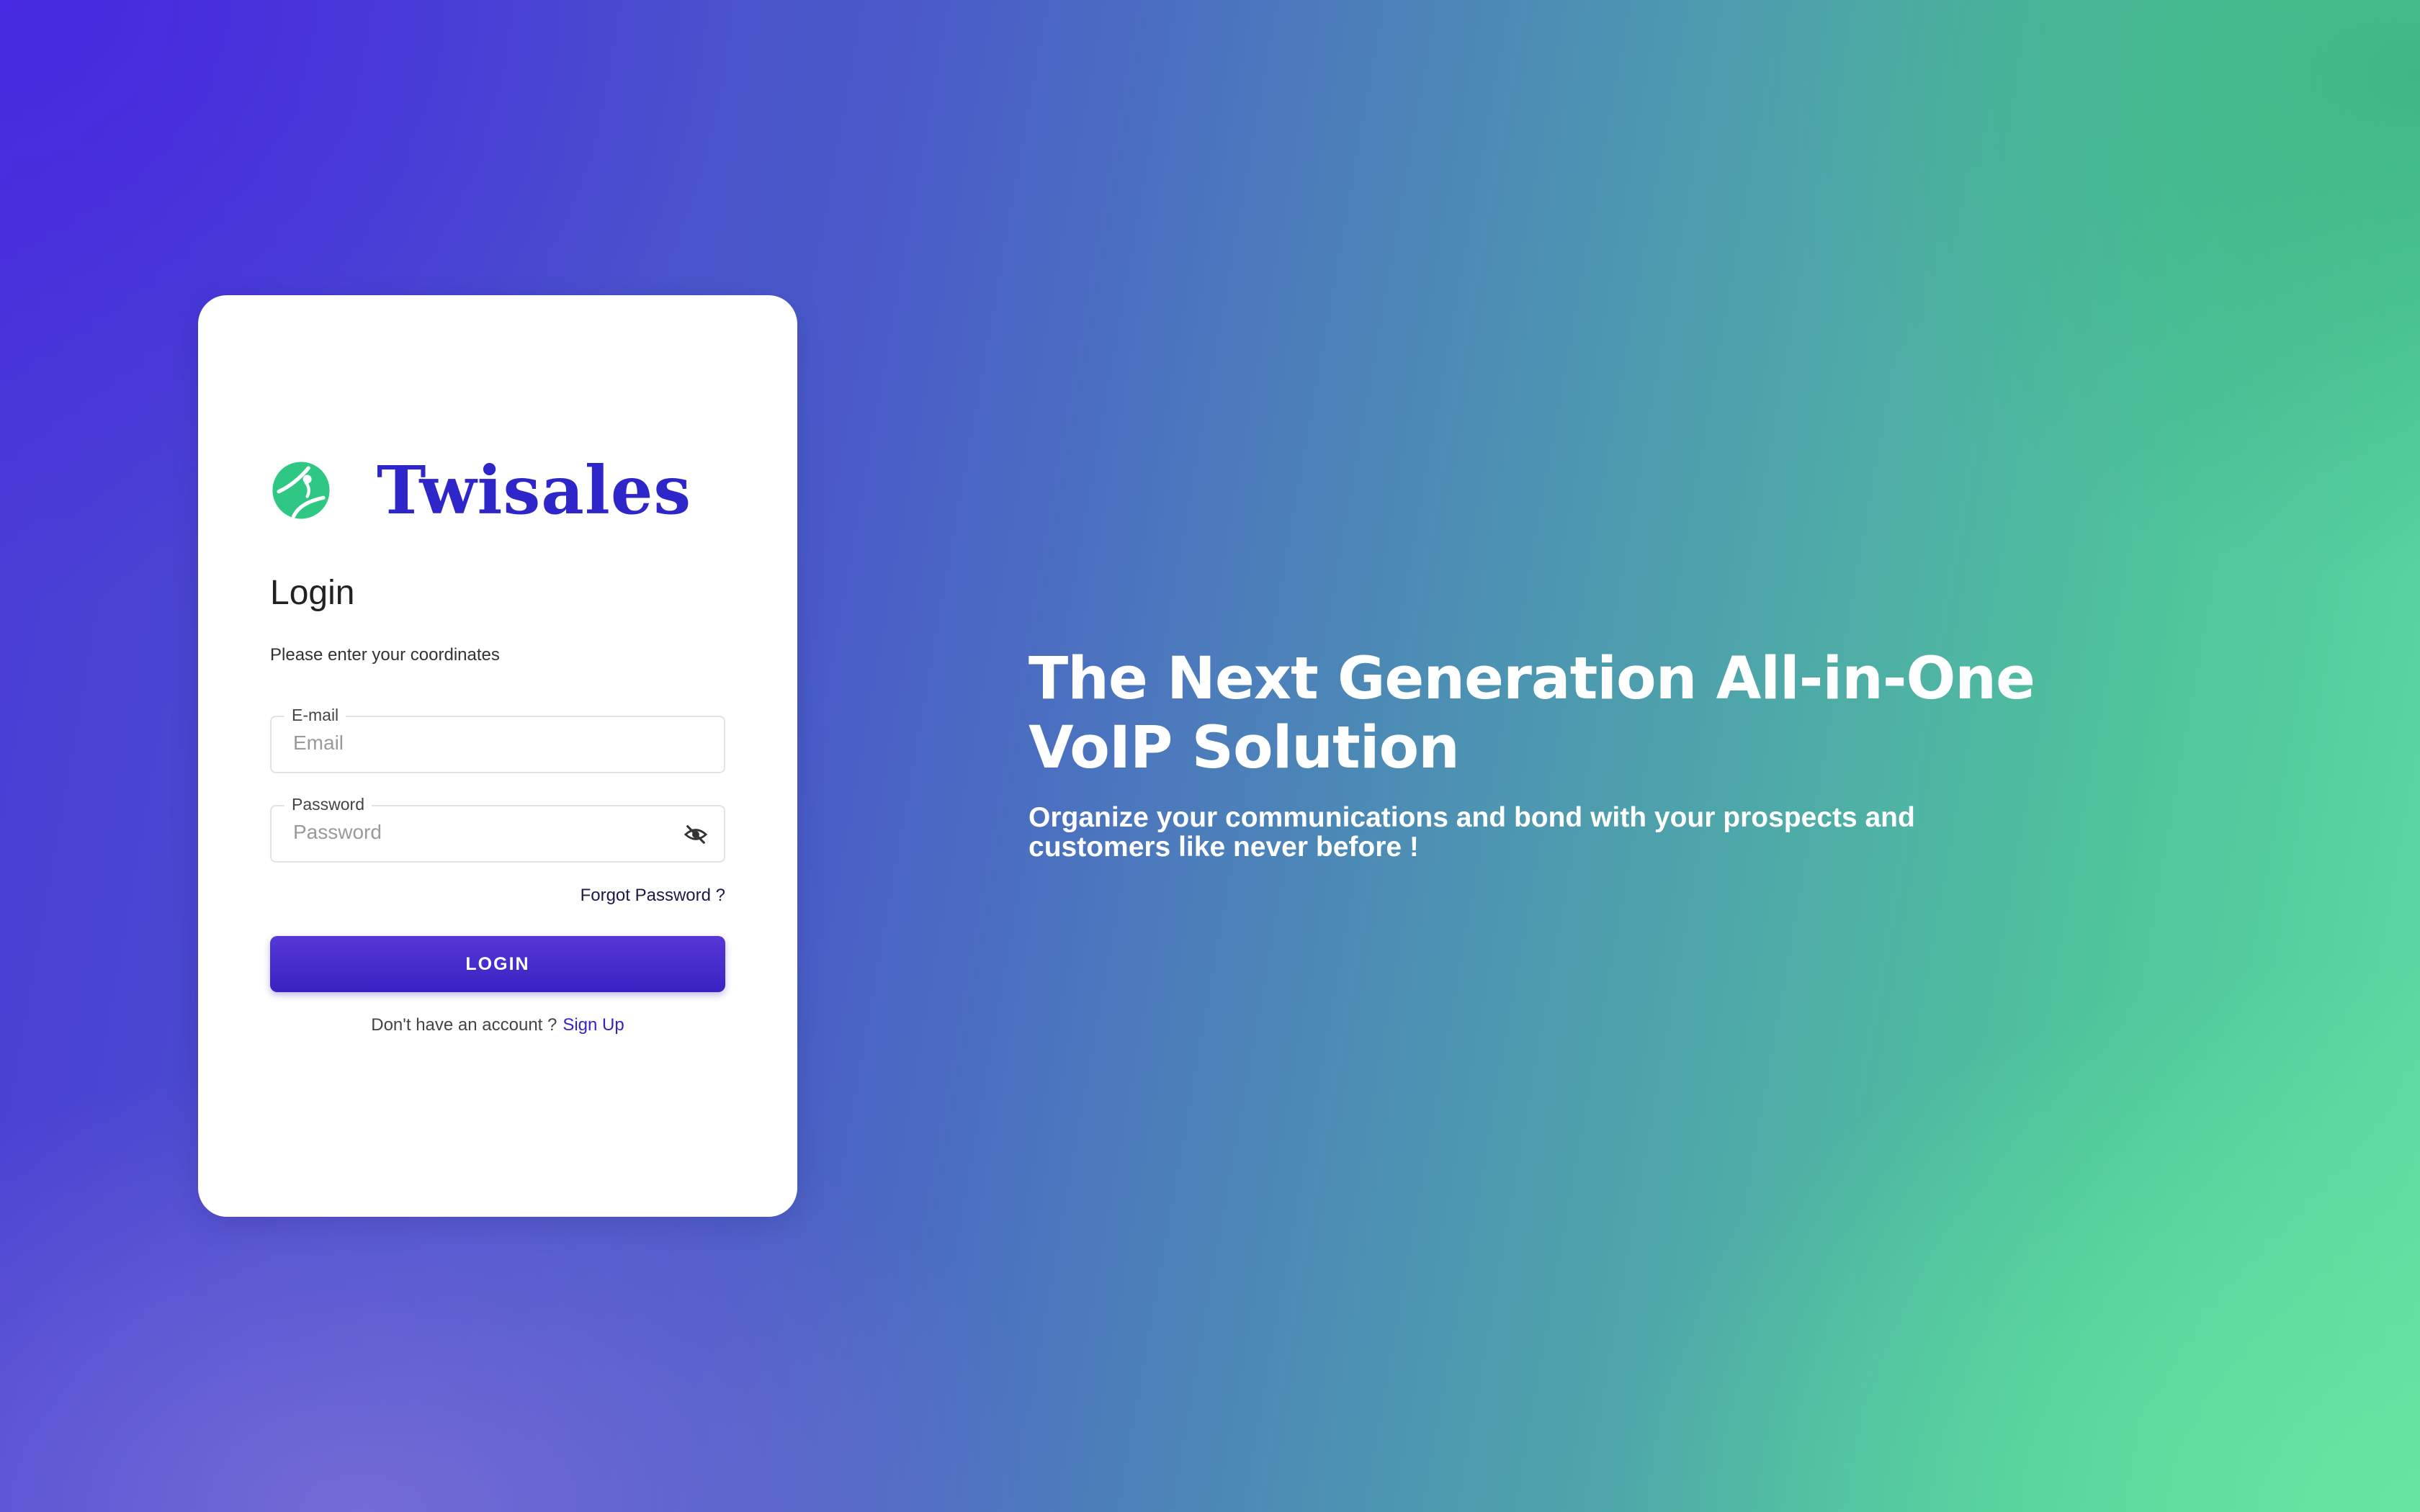  I want to click on login-title: Login, so click(312, 593).